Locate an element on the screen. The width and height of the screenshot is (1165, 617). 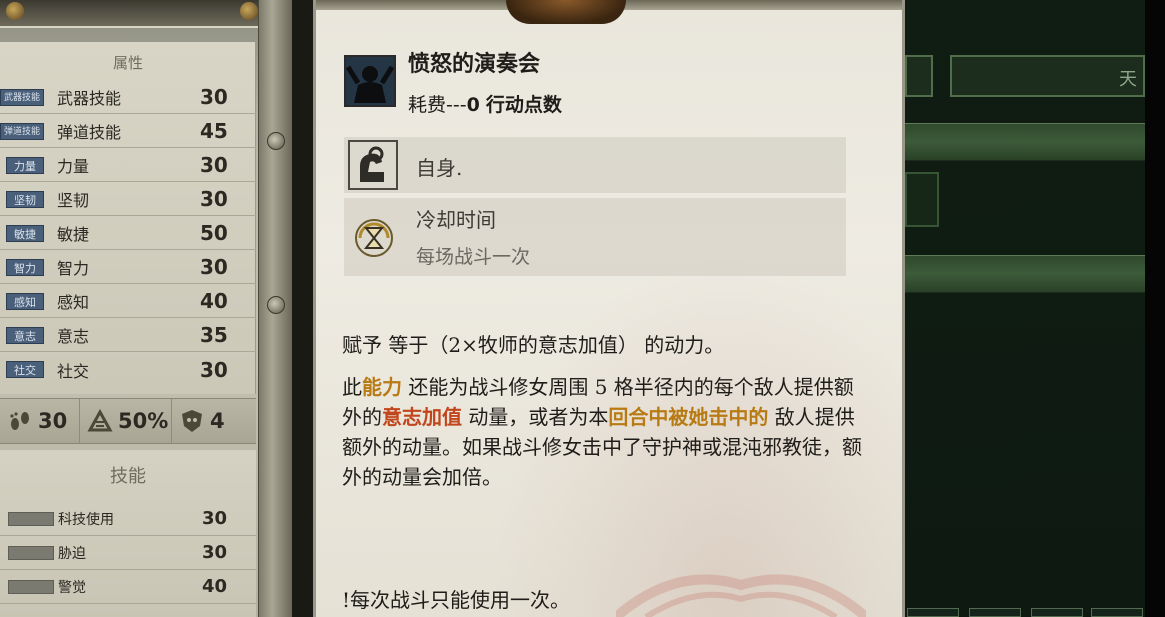
keyword-willpower-bonus: 意志加值 is located at coordinates (422, 417).